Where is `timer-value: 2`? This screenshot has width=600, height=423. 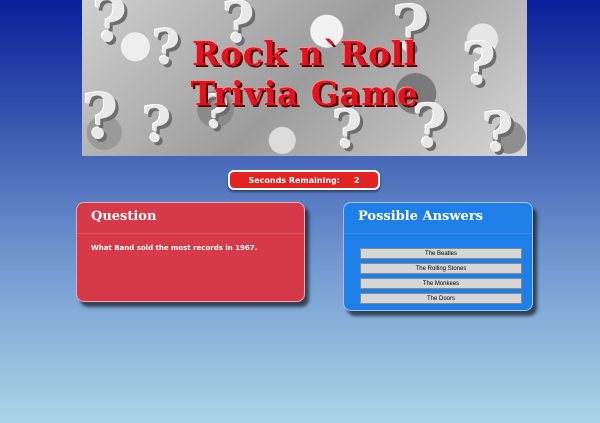 timer-value: 2 is located at coordinates (356, 180).